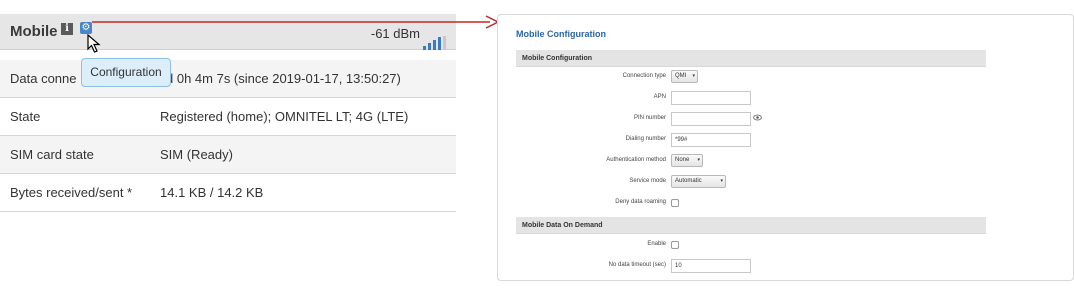 The width and height of the screenshot is (1074, 297). What do you see at coordinates (645, 139) in the screenshot?
I see `field-label: Dialing number` at bounding box center [645, 139].